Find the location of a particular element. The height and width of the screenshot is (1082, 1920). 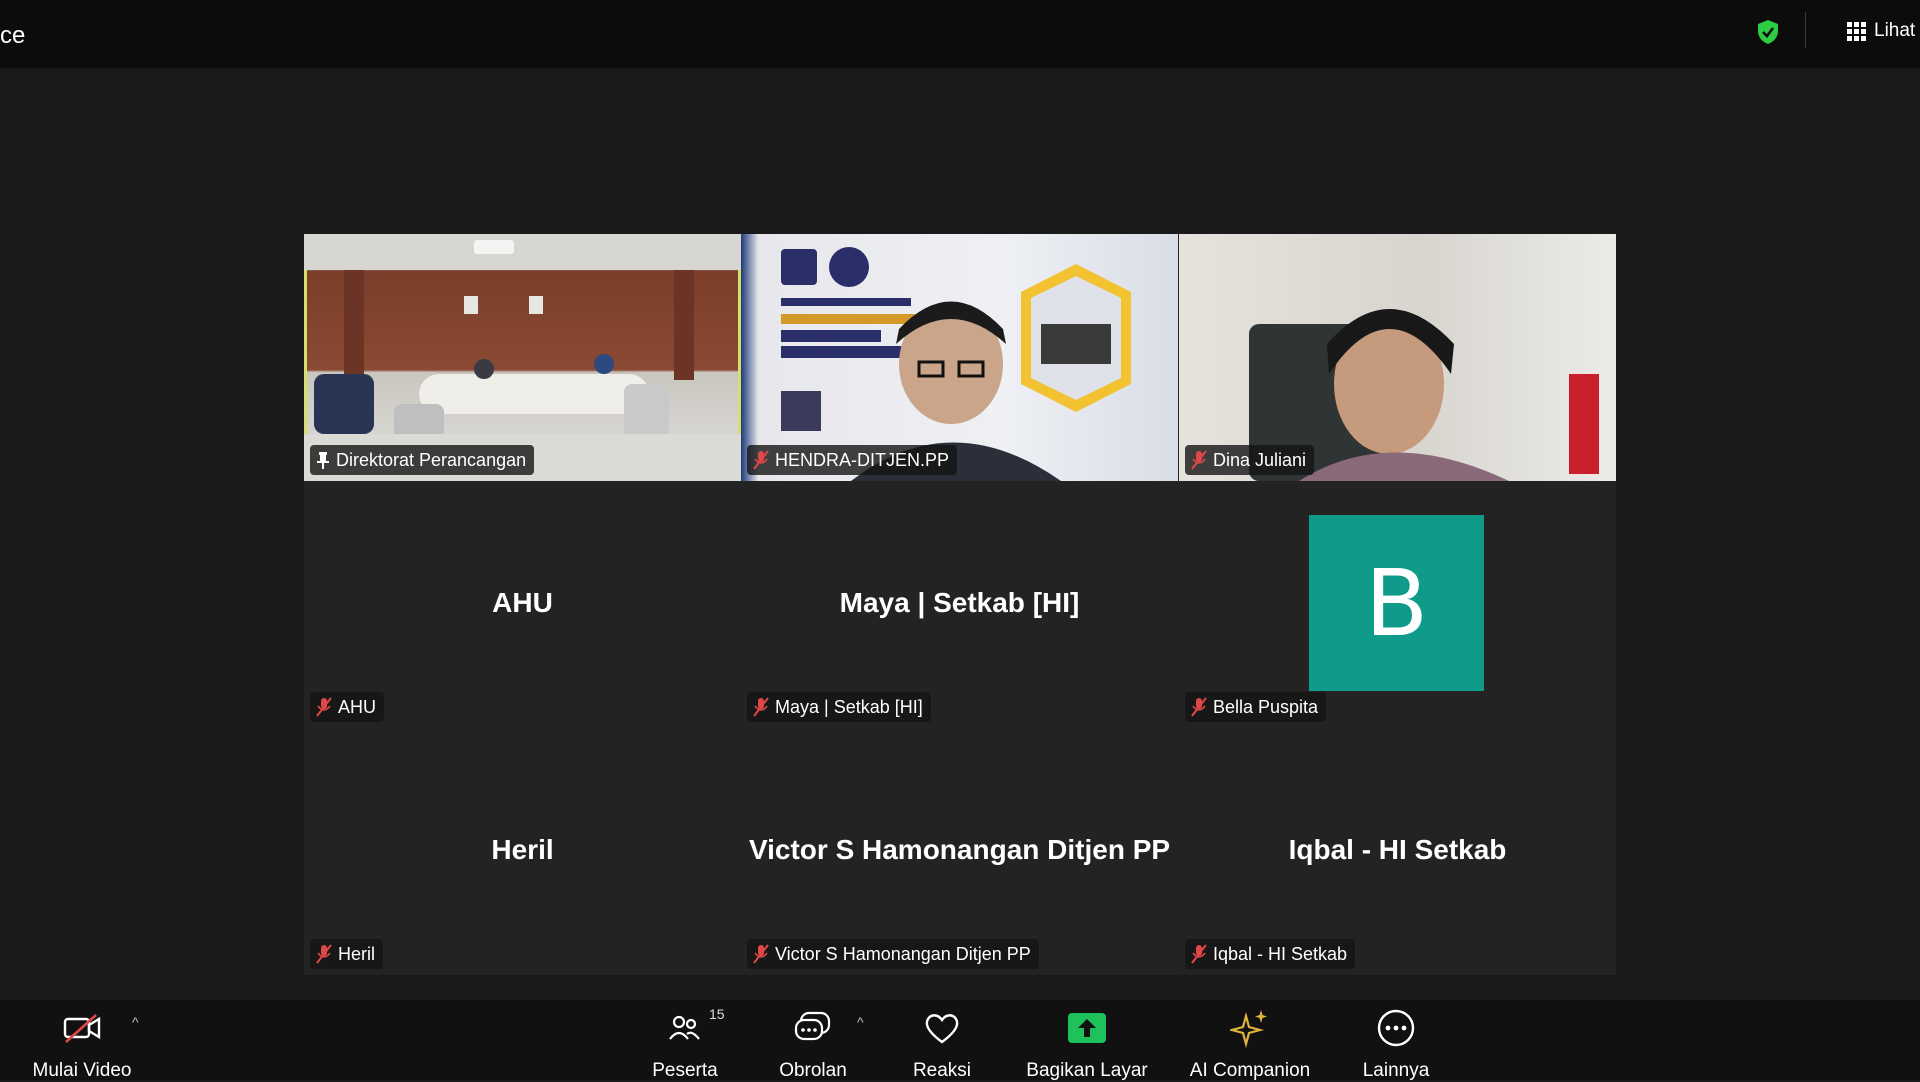

participant-name-badge: Direktorat Perancangan is located at coordinates (422, 460).